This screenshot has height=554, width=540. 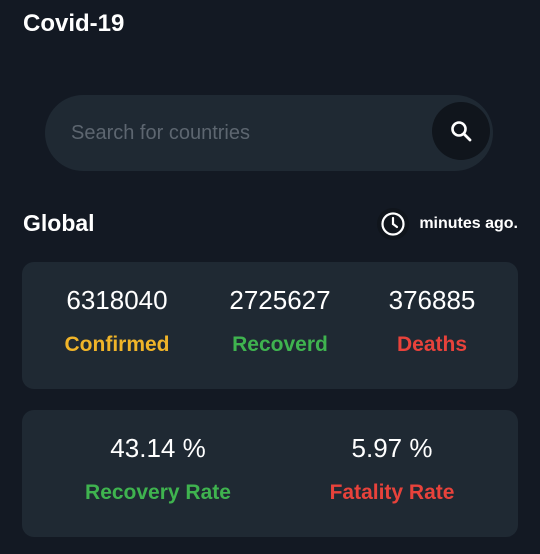 What do you see at coordinates (392, 469) in the screenshot?
I see `rate-fatality: 5.97 % Fatality Rate` at bounding box center [392, 469].